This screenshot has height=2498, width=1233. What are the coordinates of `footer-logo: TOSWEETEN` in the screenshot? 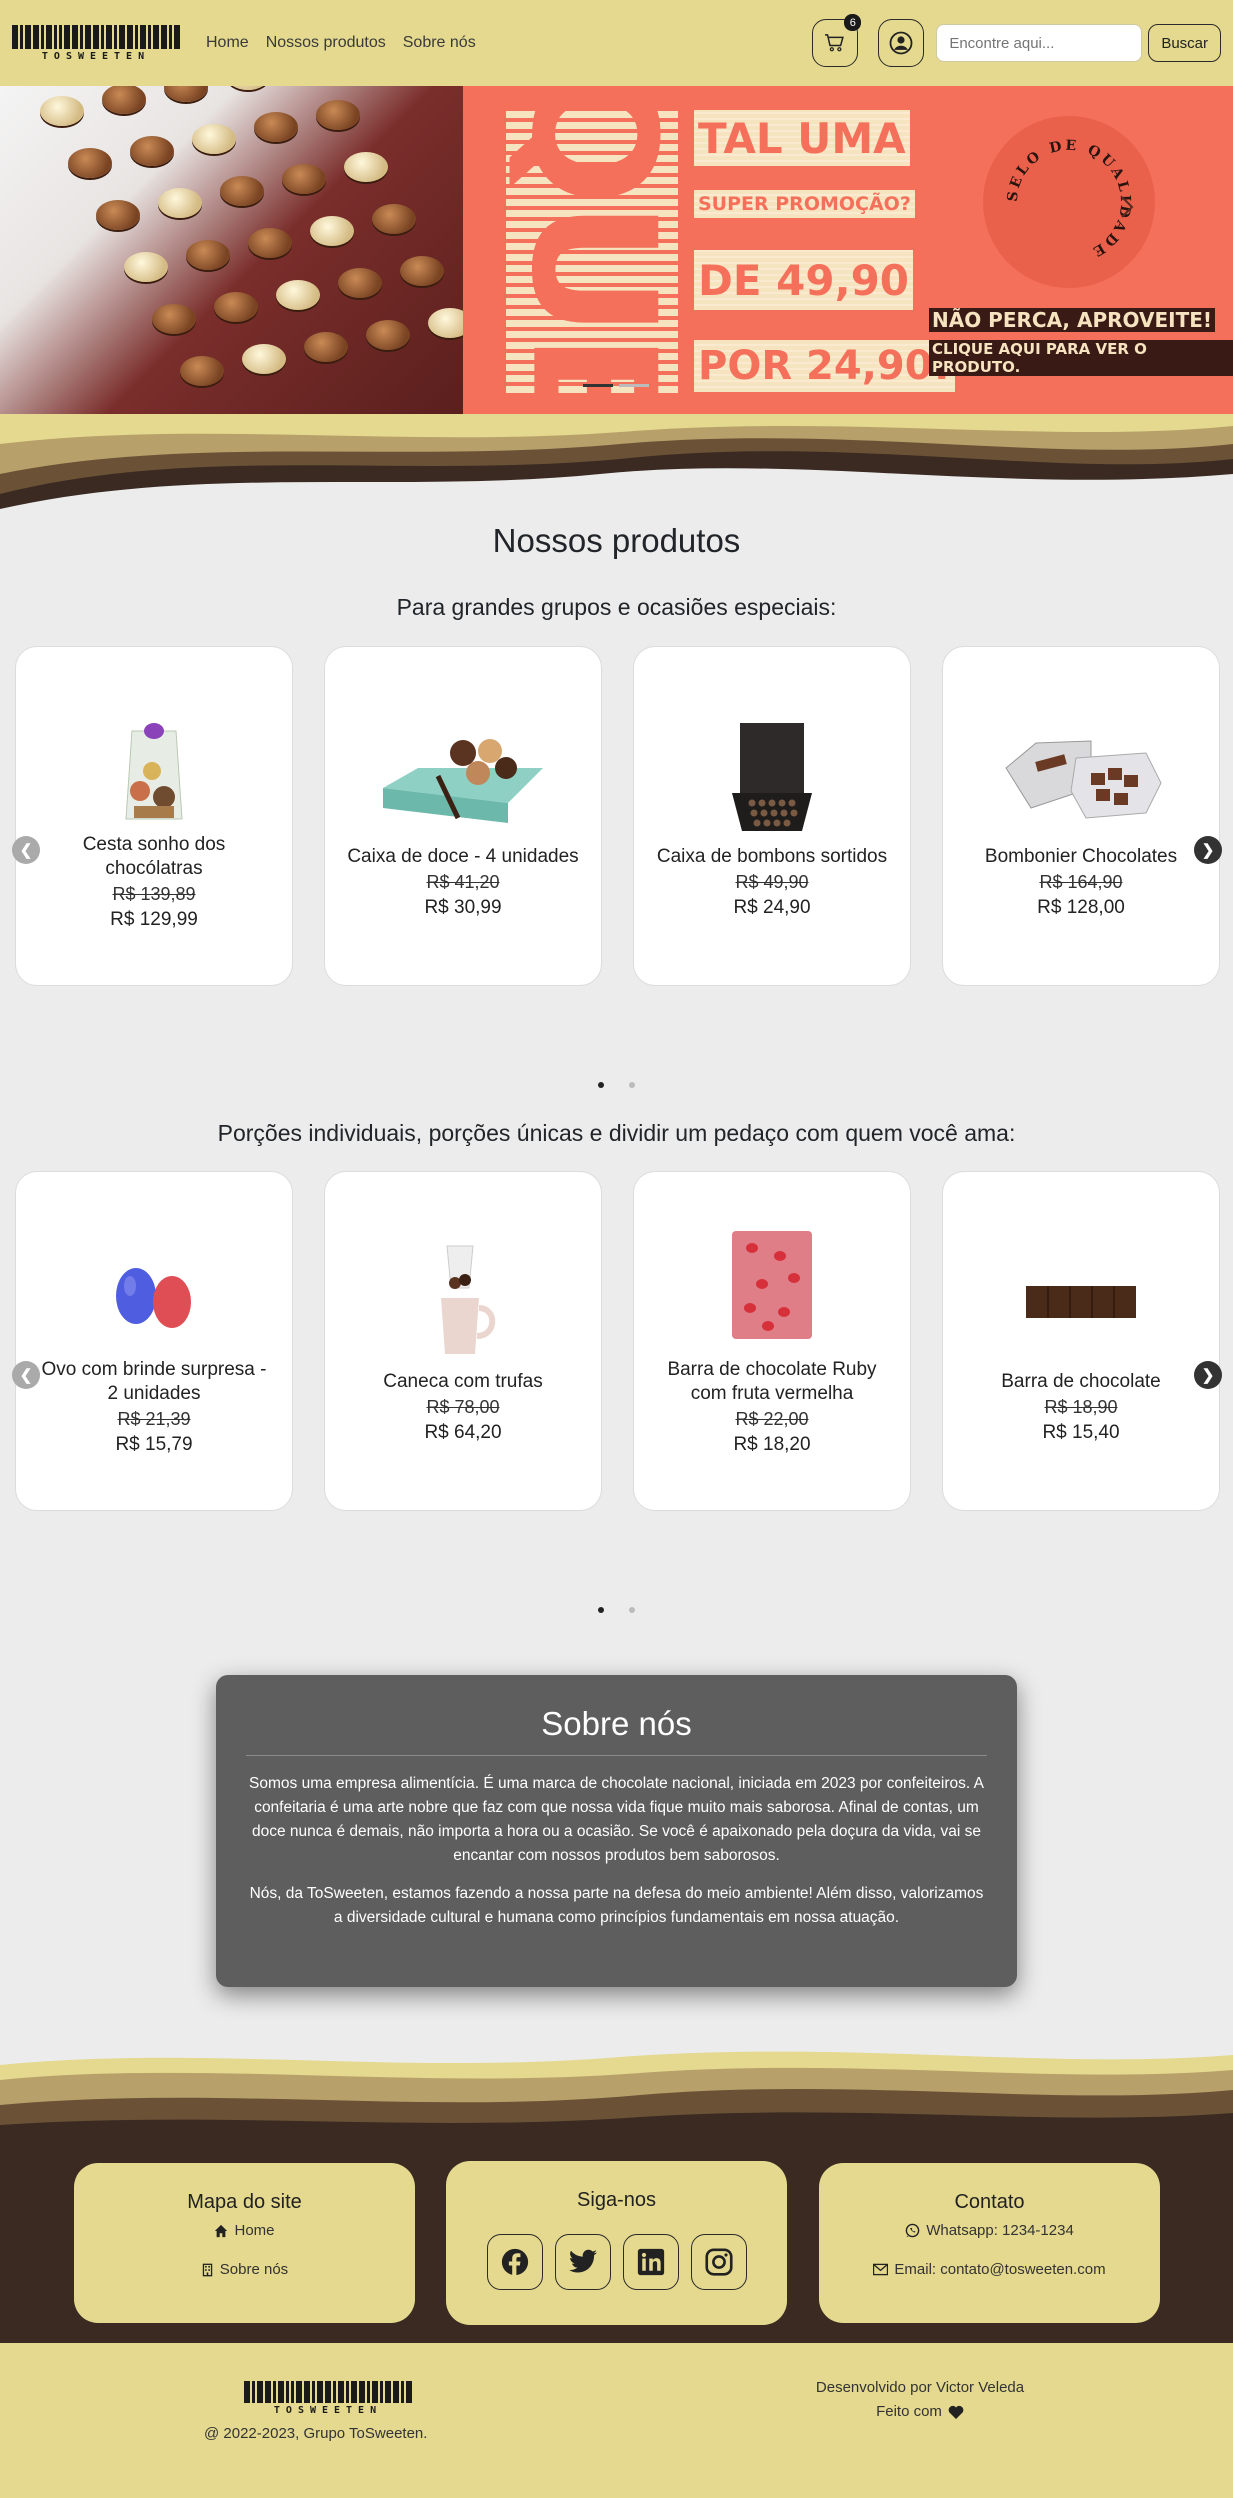 It's located at (328, 2398).